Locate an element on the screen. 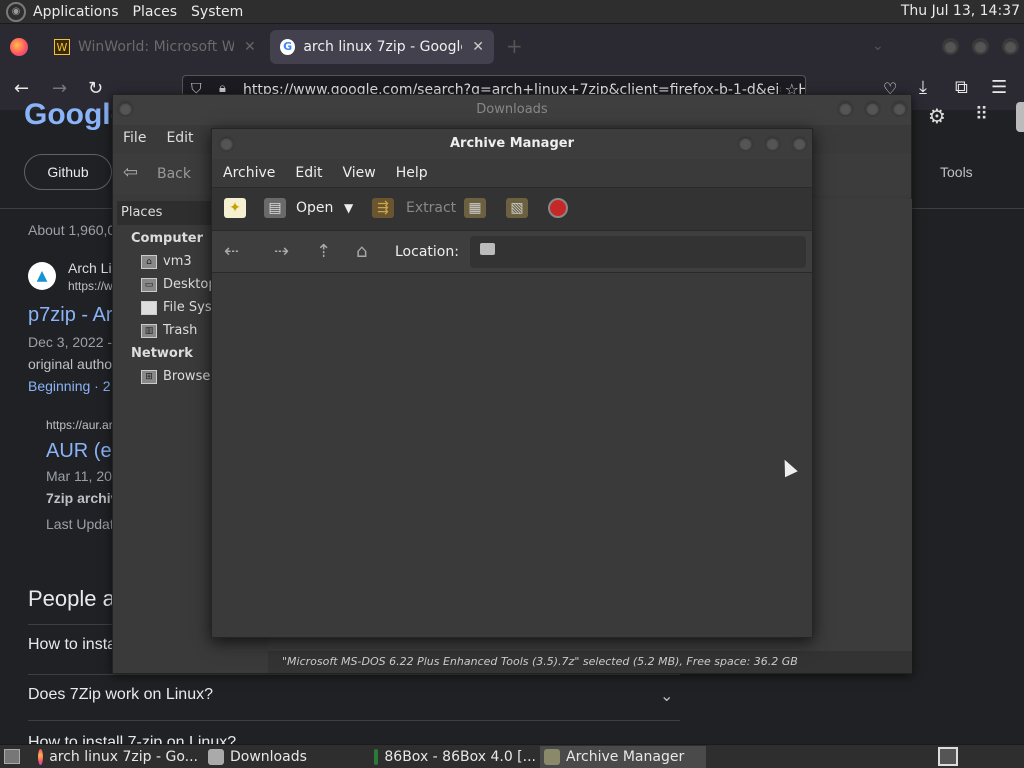 This screenshot has width=1024, height=768. tab-winworld: W WinWorld: Microsoft Wi ✕ is located at coordinates (156, 47).